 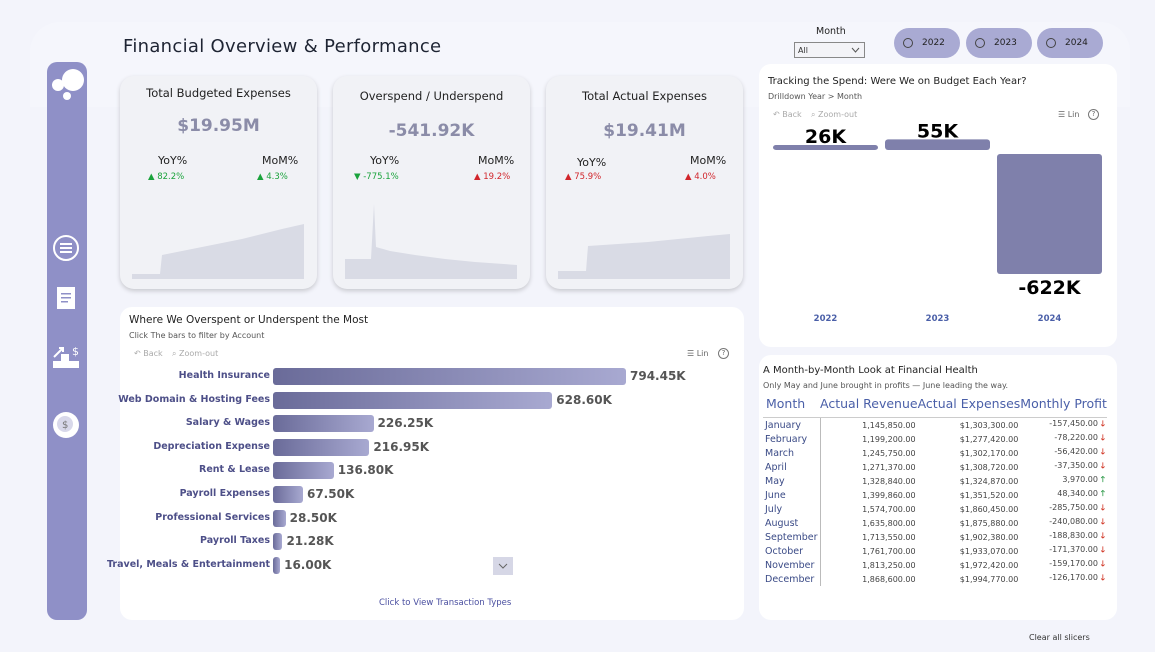 I want to click on column-header: Actual Revenue, so click(x=869, y=407).